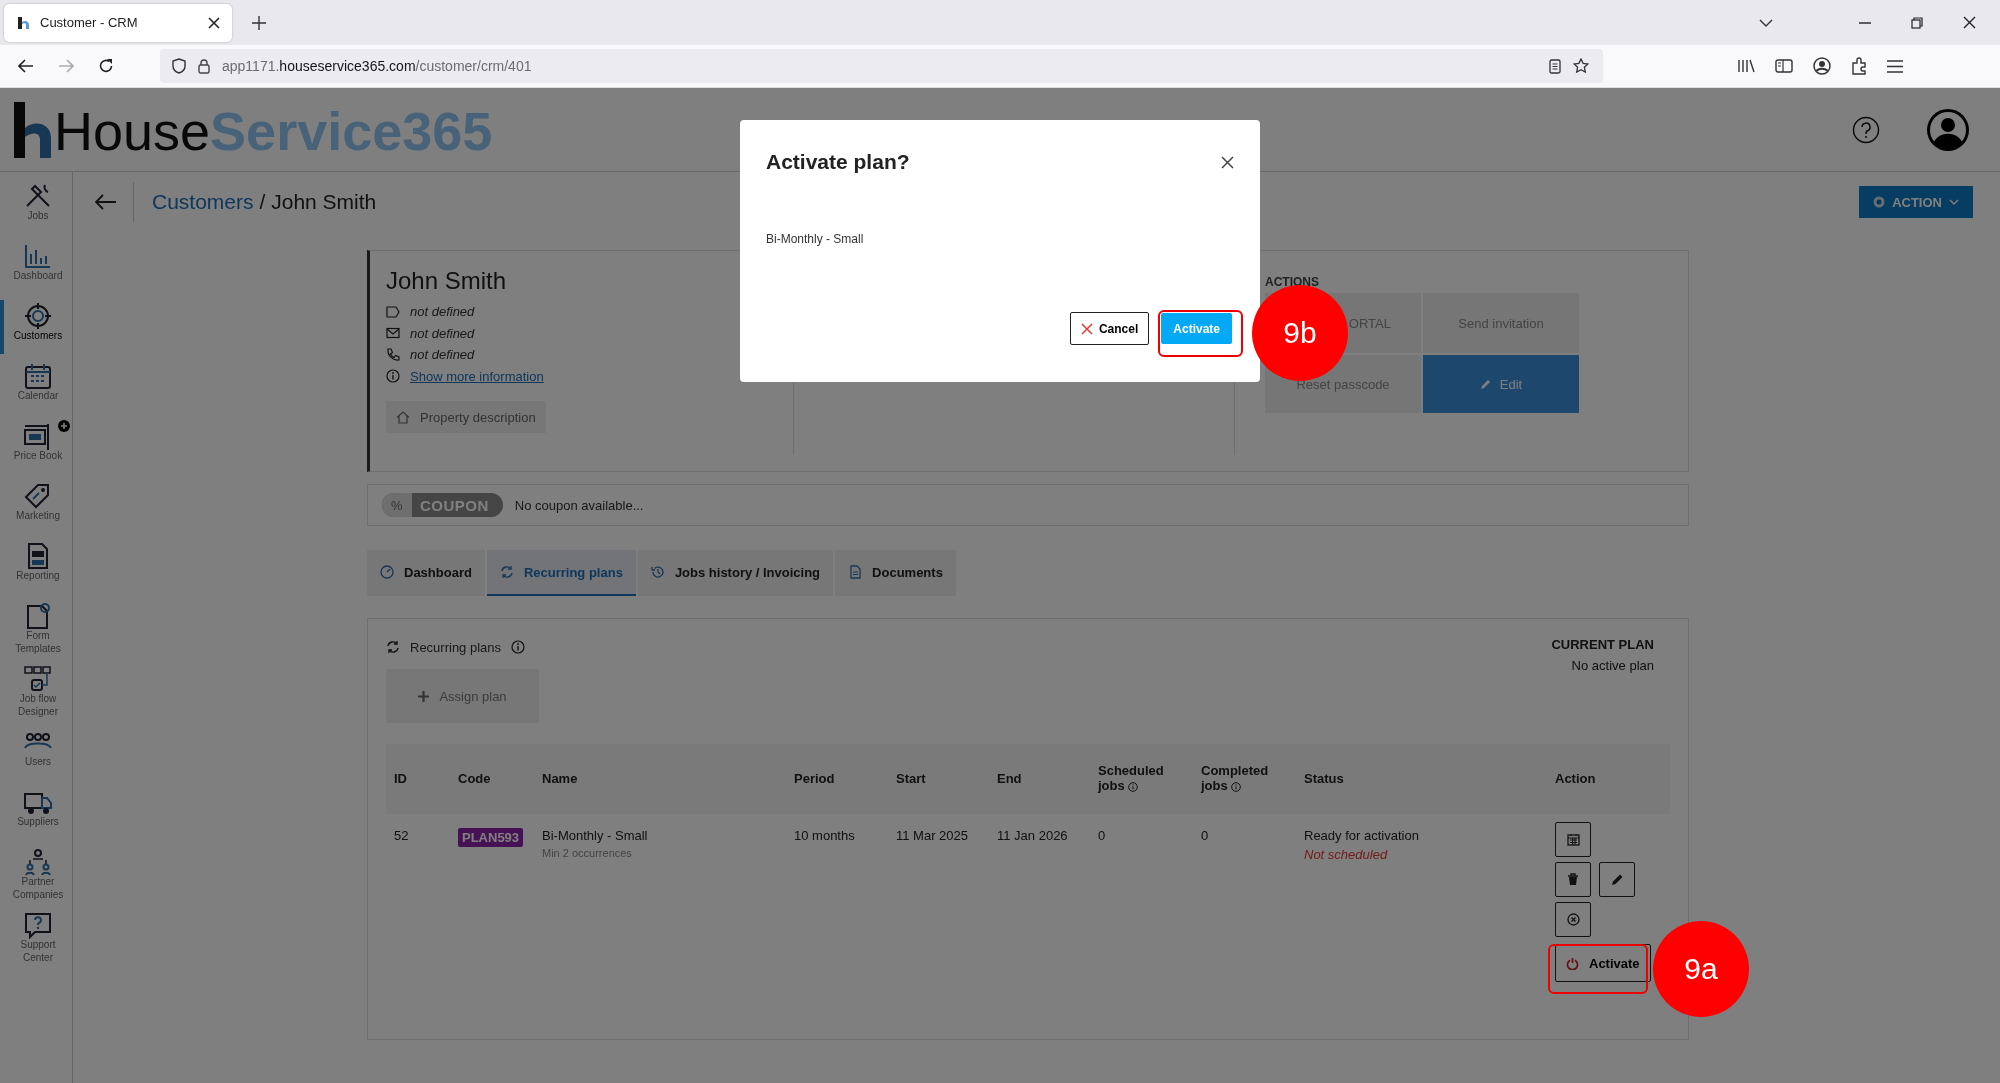 The image size is (2000, 1083). Describe the element at coordinates (1346, 854) in the screenshot. I see `status-note: Not scheduled` at that location.